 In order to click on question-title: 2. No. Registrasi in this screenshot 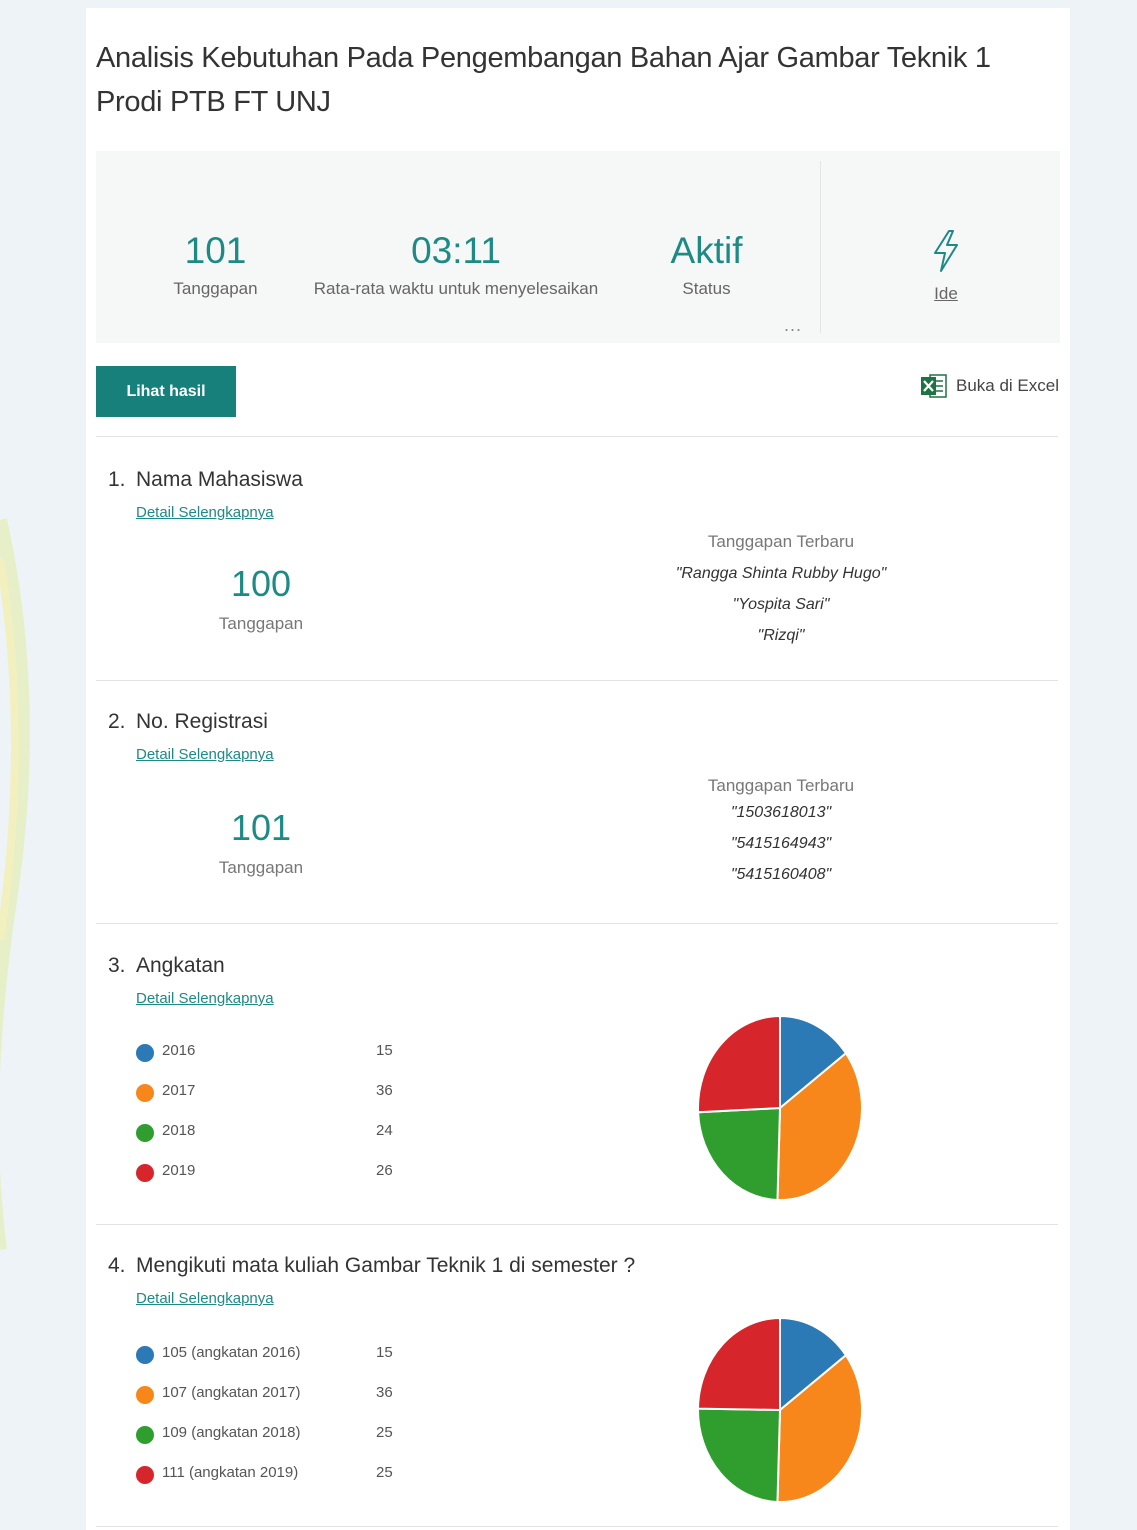, I will do `click(188, 722)`.